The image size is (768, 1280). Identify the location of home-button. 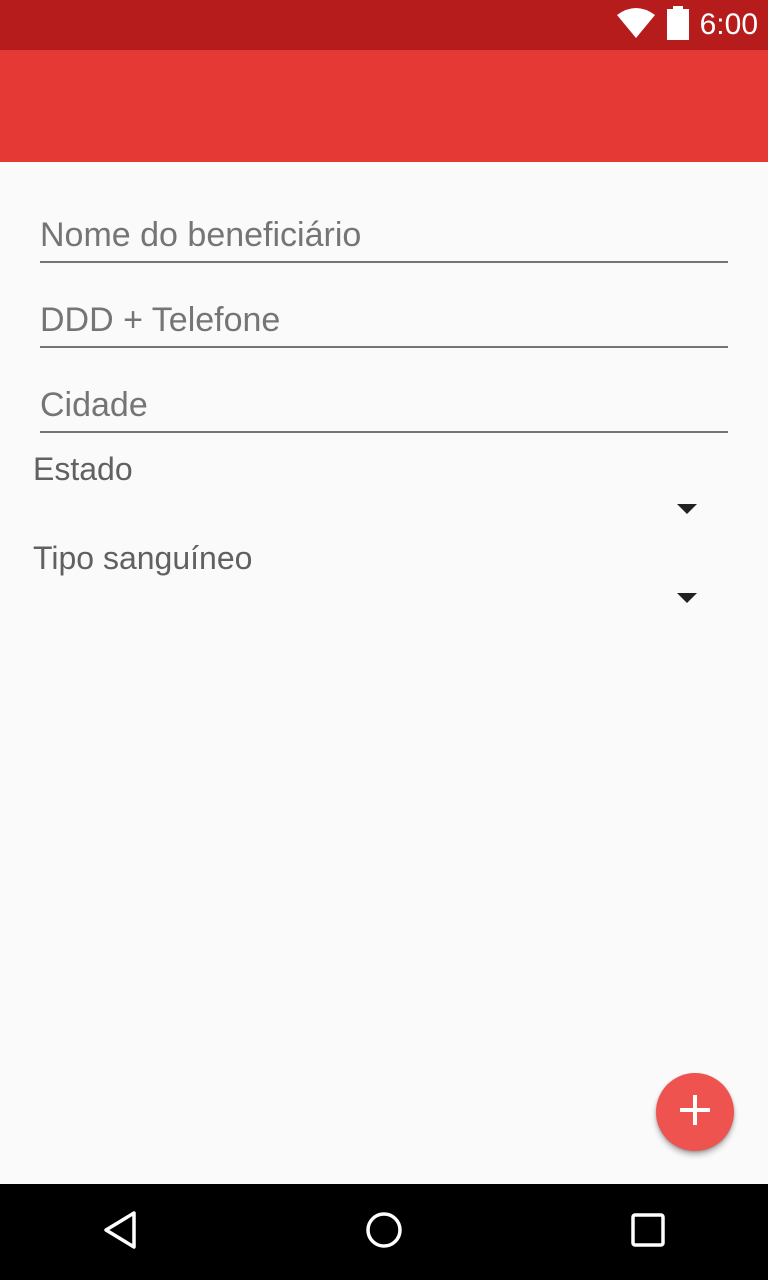
(384, 1232).